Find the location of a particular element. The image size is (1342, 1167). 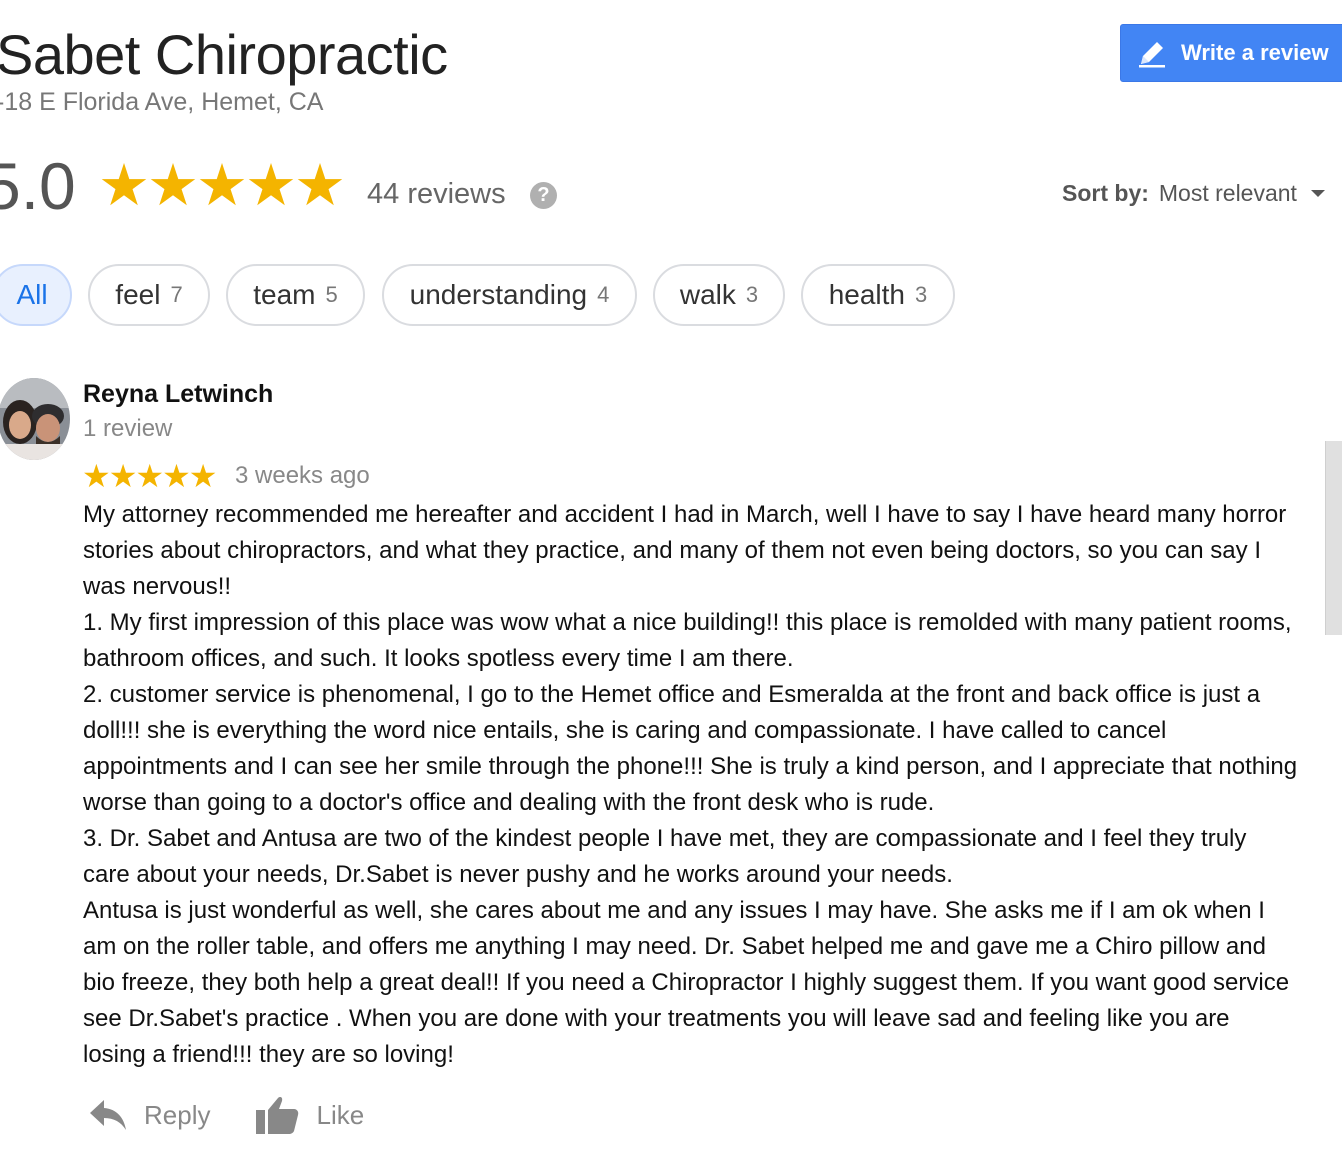

like-button: Like is located at coordinates (309, 1115).